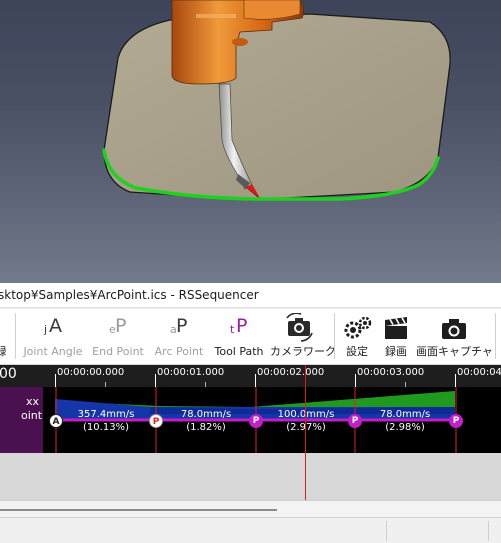 The height and width of the screenshot is (543, 501). What do you see at coordinates (250, 476) in the screenshot?
I see `timeline-empty-area` at bounding box center [250, 476].